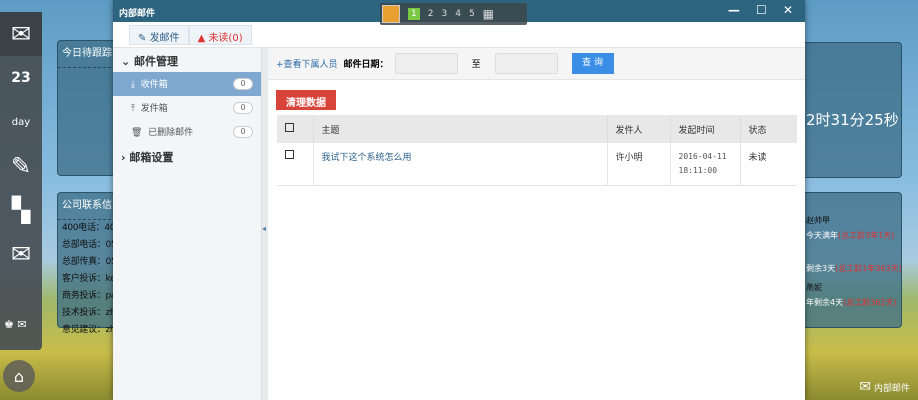 Image resolution: width=918 pixels, height=400 pixels. I want to click on clear-data-button: 清理数据, so click(306, 100).